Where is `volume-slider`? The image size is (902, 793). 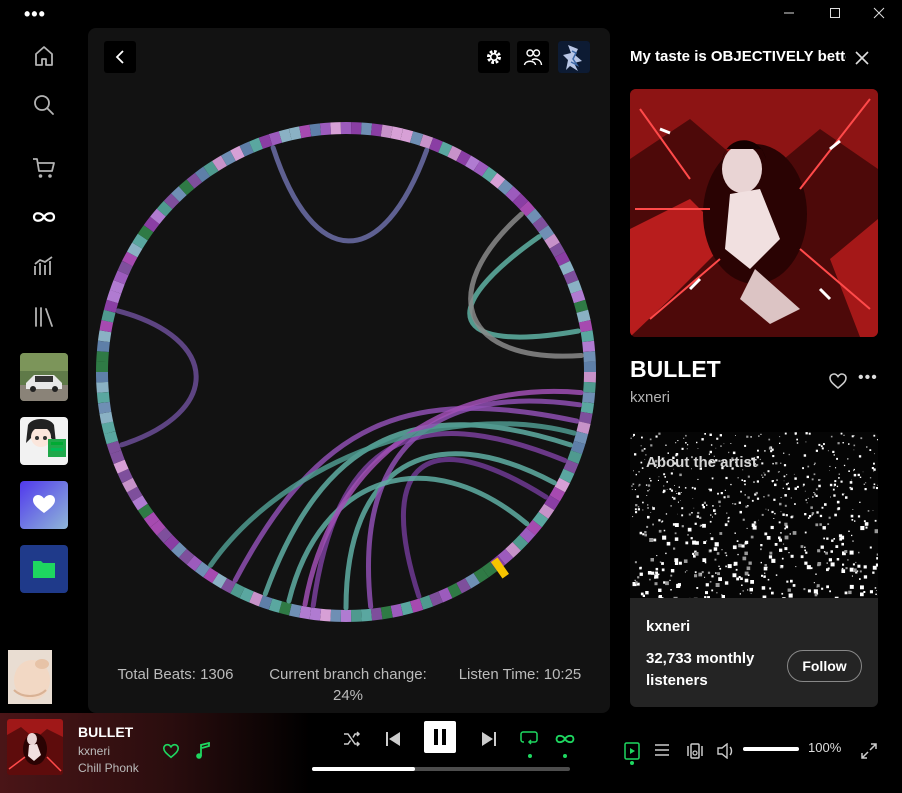
volume-slider is located at coordinates (771, 749).